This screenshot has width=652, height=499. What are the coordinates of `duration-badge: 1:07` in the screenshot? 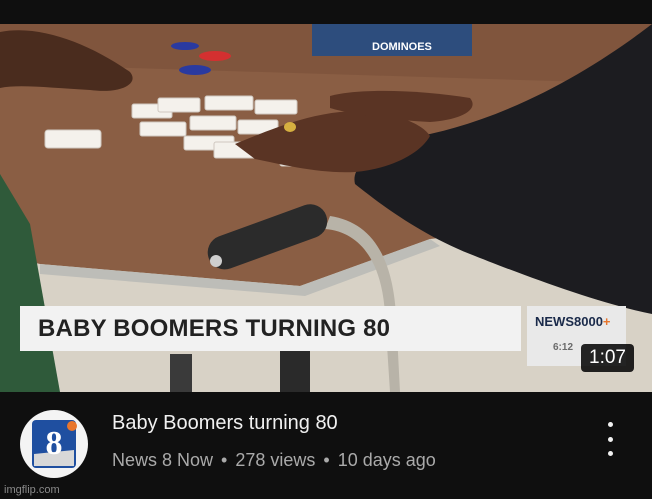 It's located at (607, 358).